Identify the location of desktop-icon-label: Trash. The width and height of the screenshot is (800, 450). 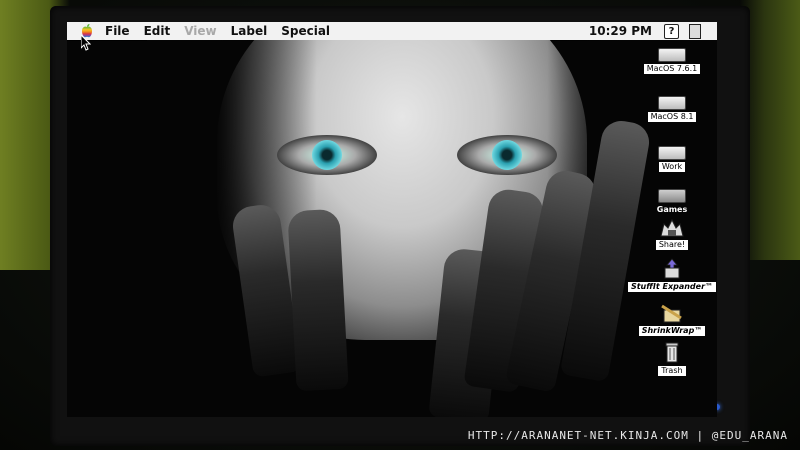
(672, 371).